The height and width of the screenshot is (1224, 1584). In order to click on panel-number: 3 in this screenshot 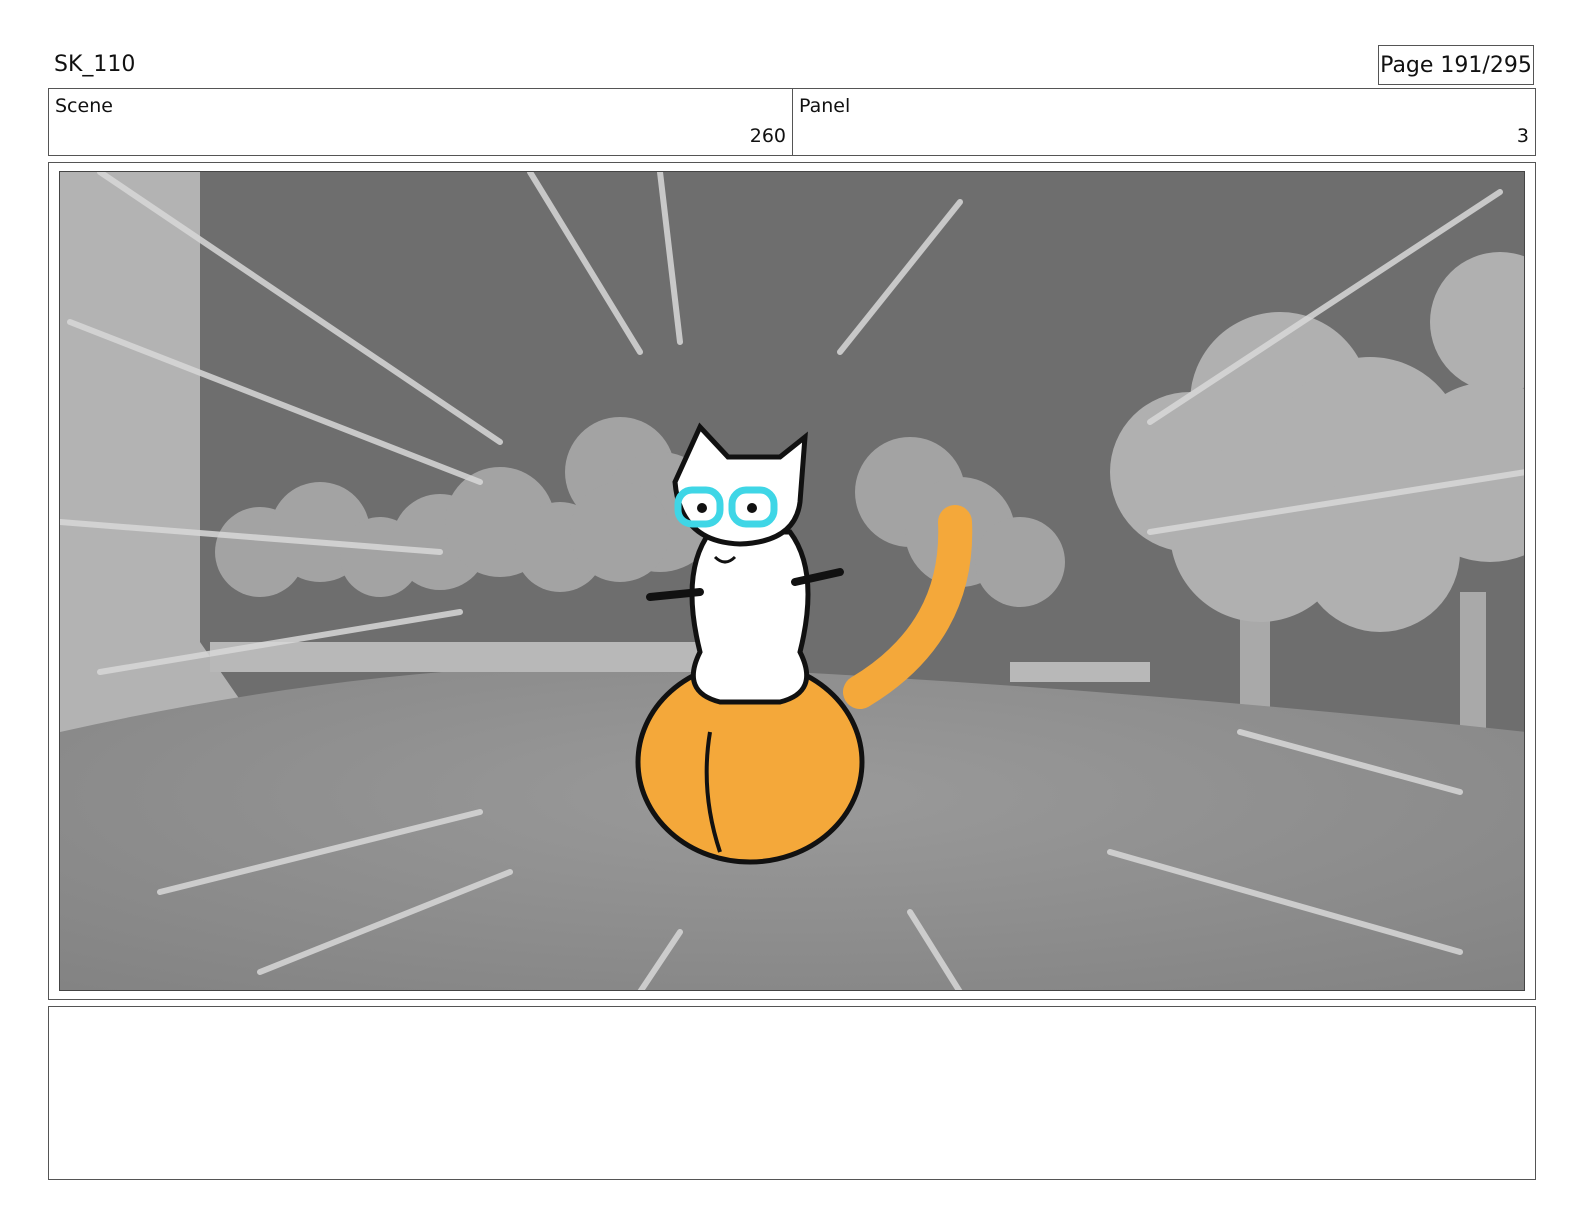, I will do `click(1522, 136)`.